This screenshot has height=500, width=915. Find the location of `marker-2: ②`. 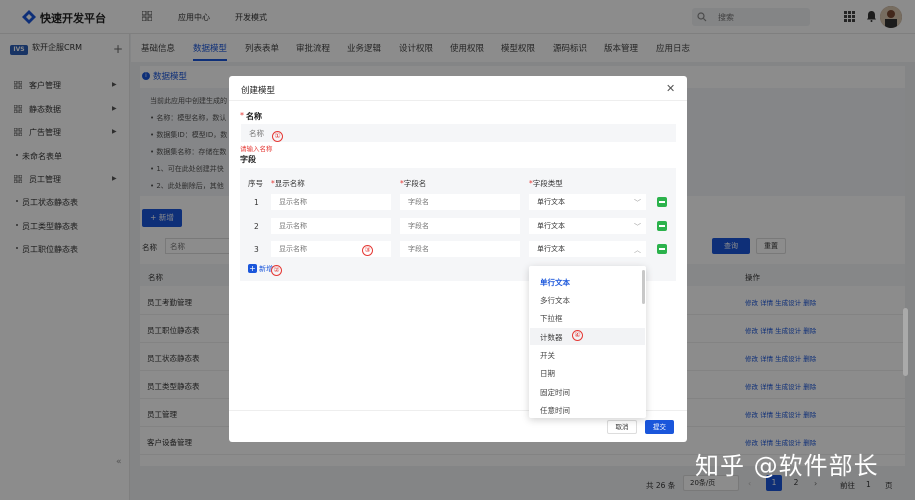

marker-2: ② is located at coordinates (276, 270).